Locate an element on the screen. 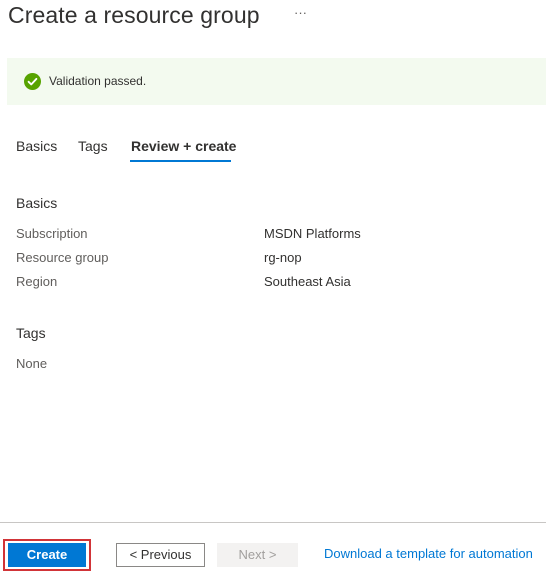 Image resolution: width=546 pixels, height=574 pixels. region-value: Southeast Asia is located at coordinates (307, 281).